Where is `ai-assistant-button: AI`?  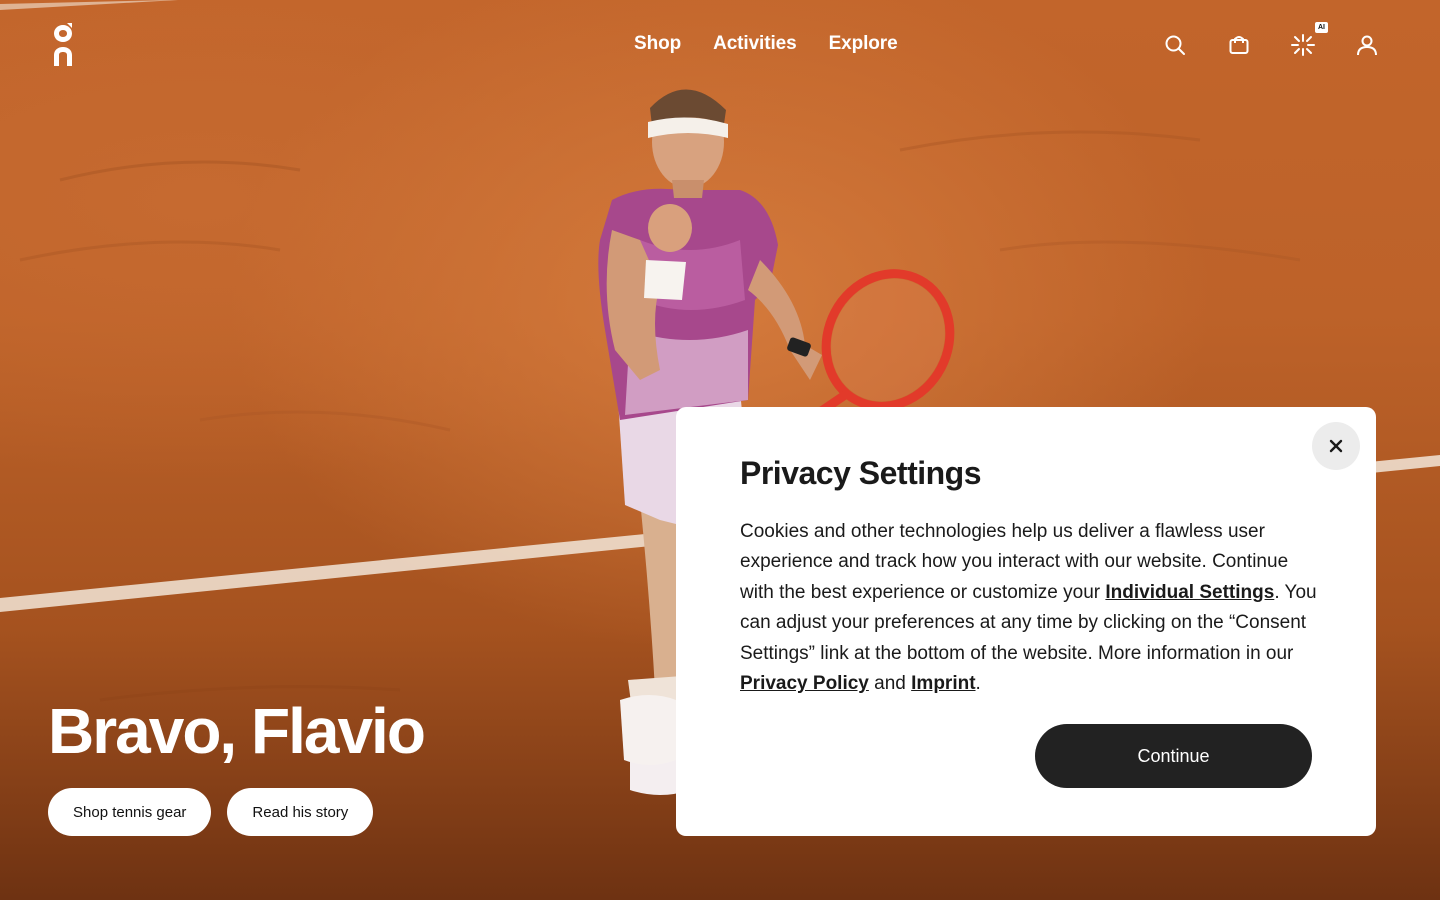
ai-assistant-button: AI is located at coordinates (1309, 41).